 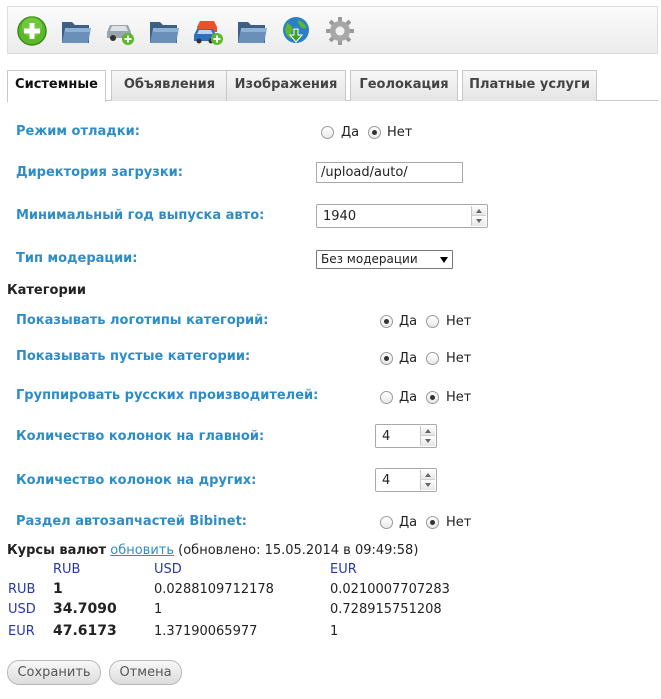 I want to click on cols-main-stepper: 4, so click(x=406, y=436).